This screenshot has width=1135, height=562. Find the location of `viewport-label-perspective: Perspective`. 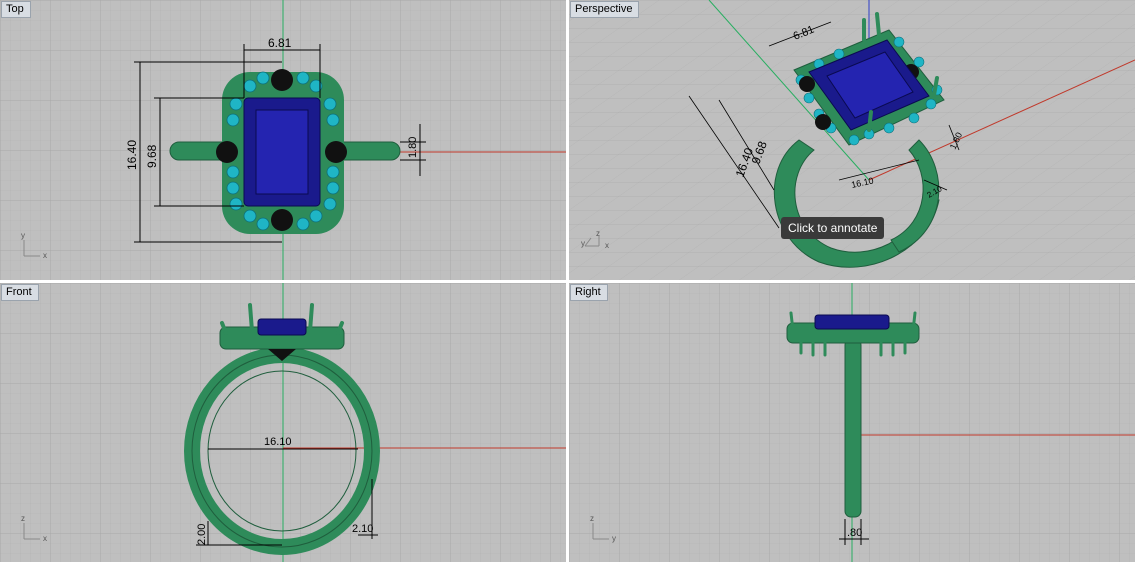

viewport-label-perspective: Perspective is located at coordinates (605, 9).